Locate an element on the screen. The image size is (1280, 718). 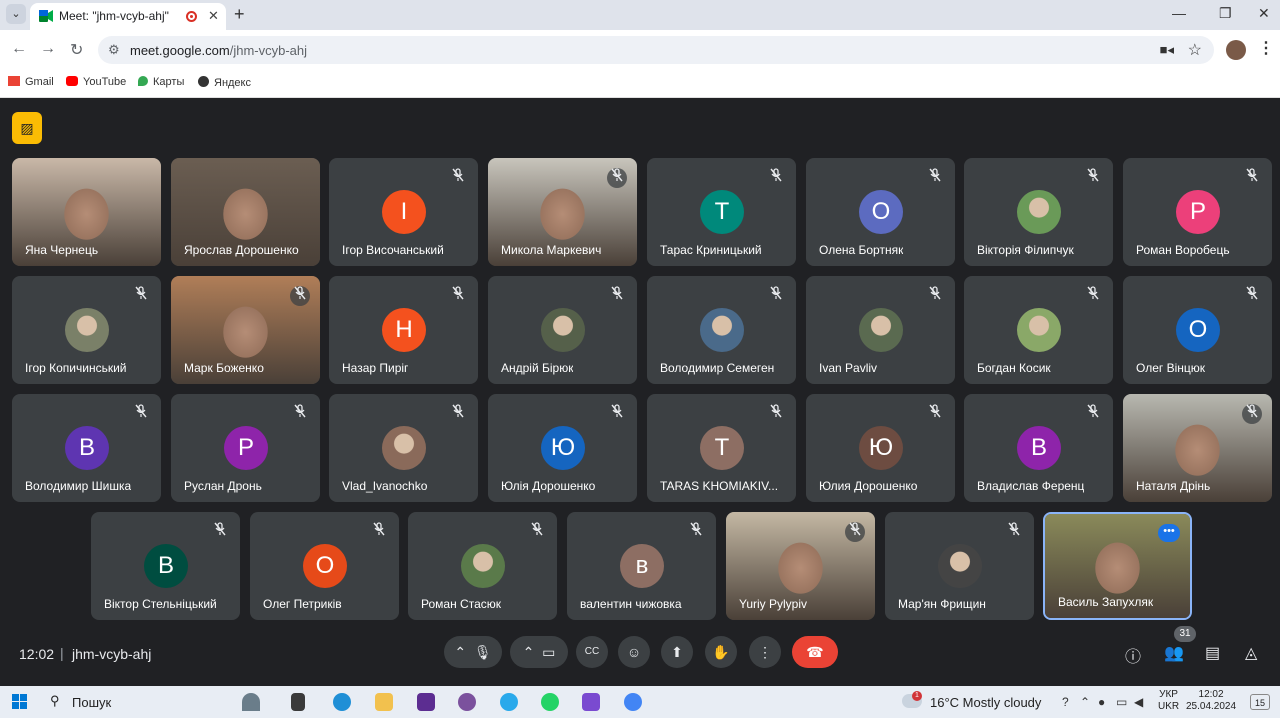
participant-tile: Вікторія Філипчук is located at coordinates (1038, 212).